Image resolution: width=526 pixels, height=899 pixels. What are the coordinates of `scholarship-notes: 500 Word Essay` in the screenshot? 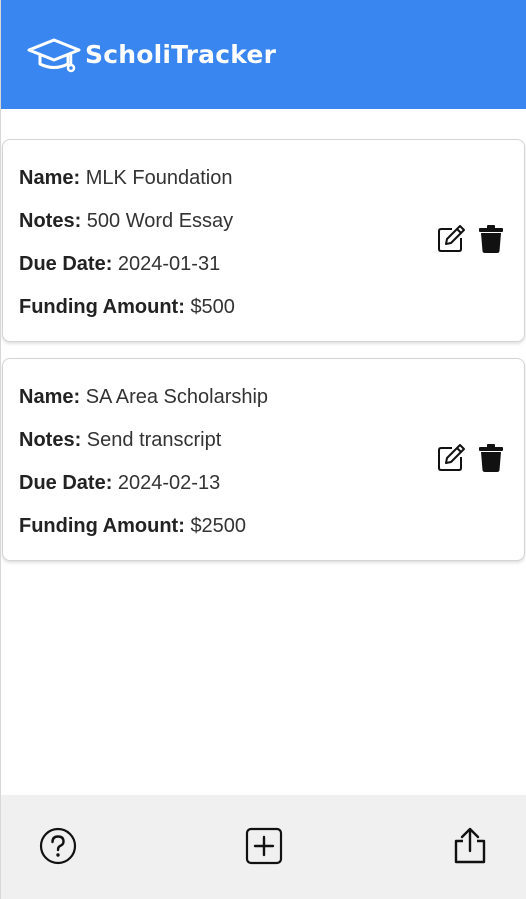 It's located at (160, 221).